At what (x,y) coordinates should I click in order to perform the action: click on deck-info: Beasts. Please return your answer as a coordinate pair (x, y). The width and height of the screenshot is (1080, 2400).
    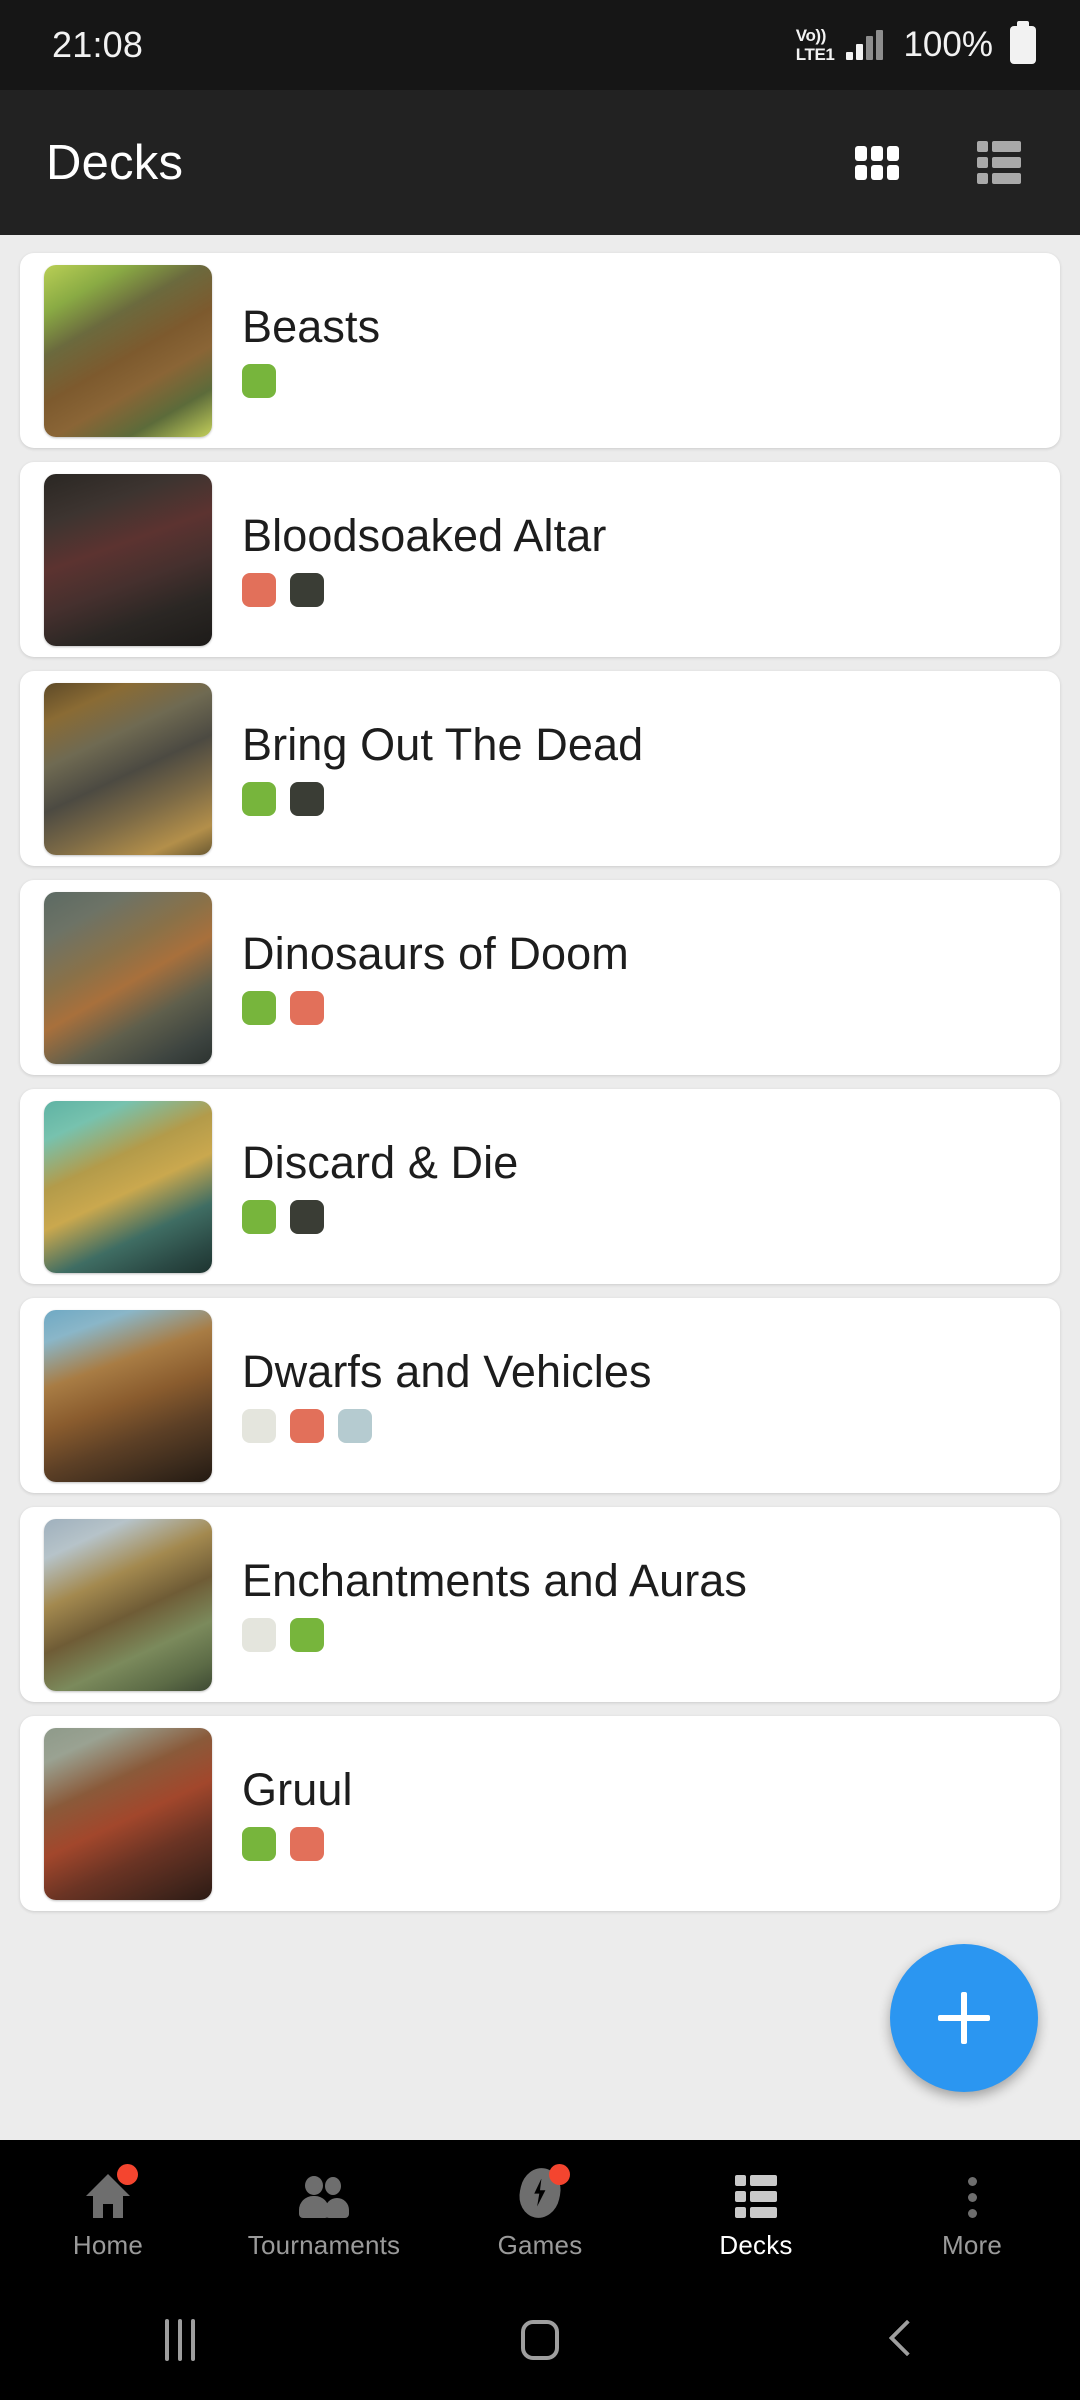
    Looking at the image, I should click on (296, 349).